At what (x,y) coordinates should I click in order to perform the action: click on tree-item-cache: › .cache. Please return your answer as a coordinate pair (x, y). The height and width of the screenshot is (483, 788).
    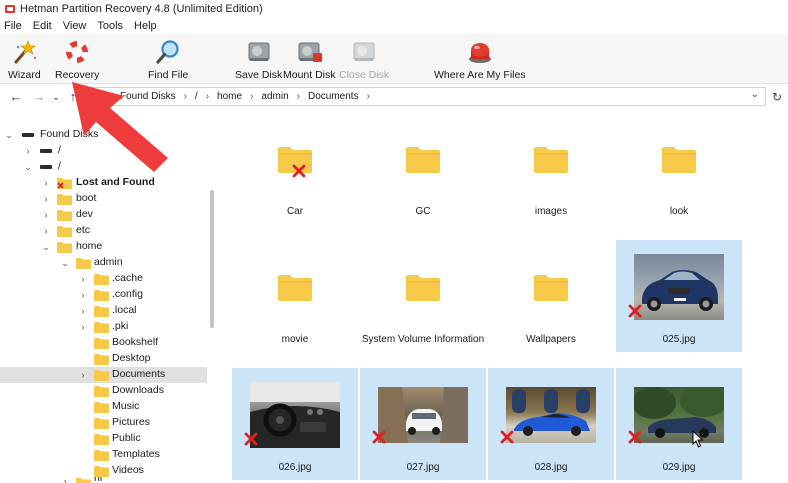
    Looking at the image, I should click on (103, 279).